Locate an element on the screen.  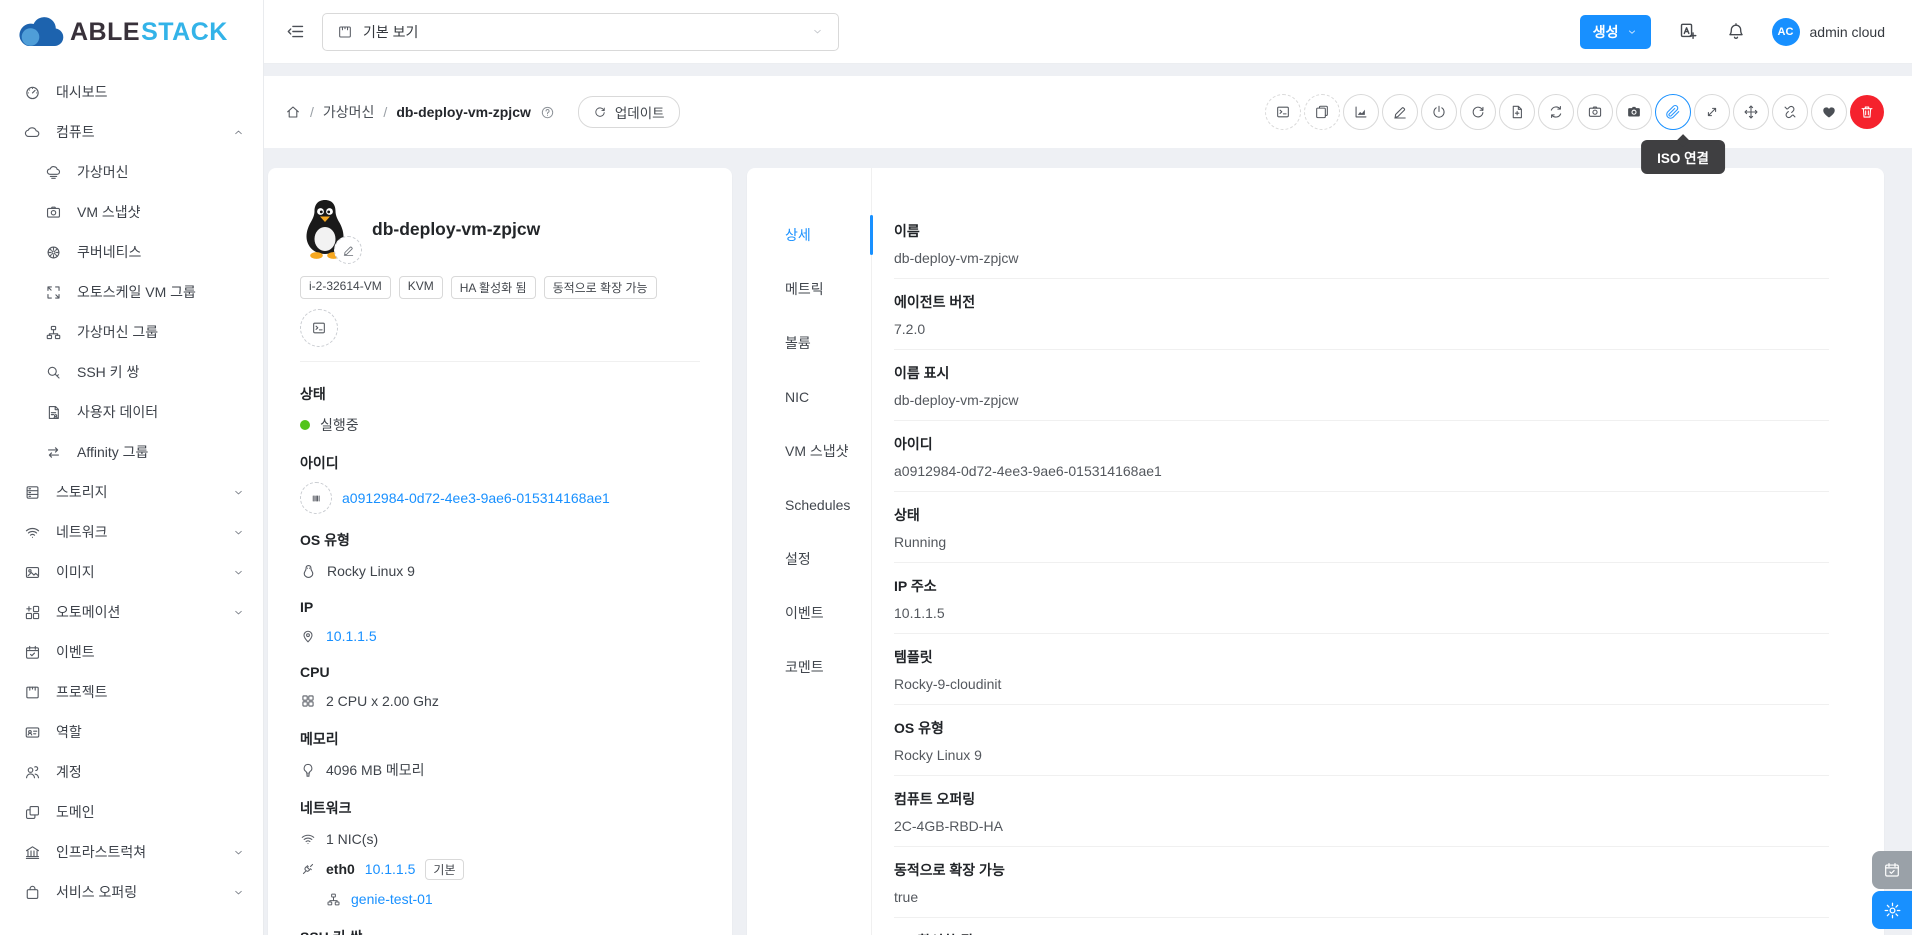
tab-volumes: 볼륨 is located at coordinates (809, 343).